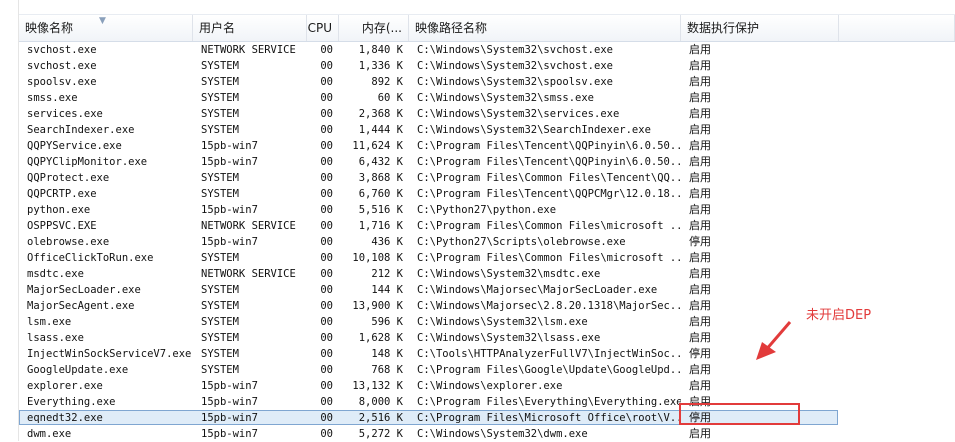 This screenshot has width=955, height=442. I want to click on cell-memory: 6,760 K, so click(380, 194).